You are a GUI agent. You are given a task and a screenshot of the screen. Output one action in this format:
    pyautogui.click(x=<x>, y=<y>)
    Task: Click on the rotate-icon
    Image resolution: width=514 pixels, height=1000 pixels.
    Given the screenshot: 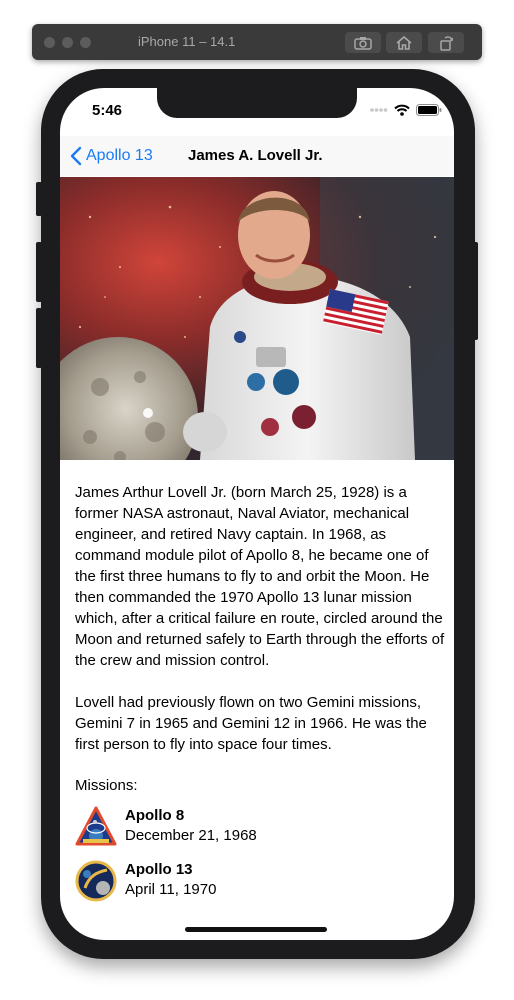 What is the action you would take?
    pyautogui.click(x=447, y=43)
    